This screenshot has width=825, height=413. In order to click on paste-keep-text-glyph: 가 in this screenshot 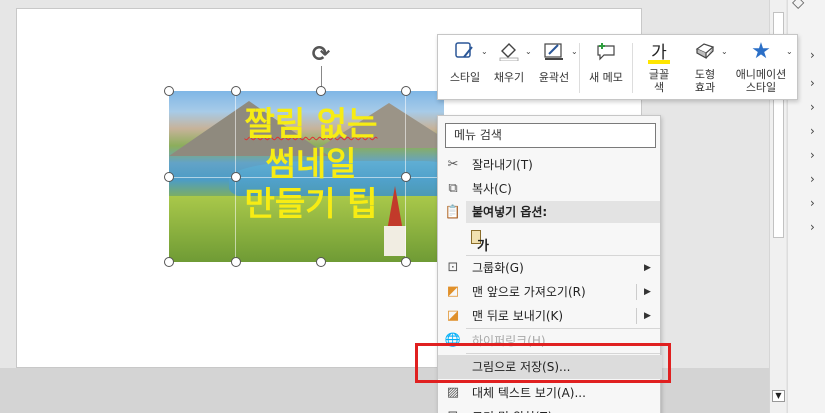, I will do `click(483, 246)`.